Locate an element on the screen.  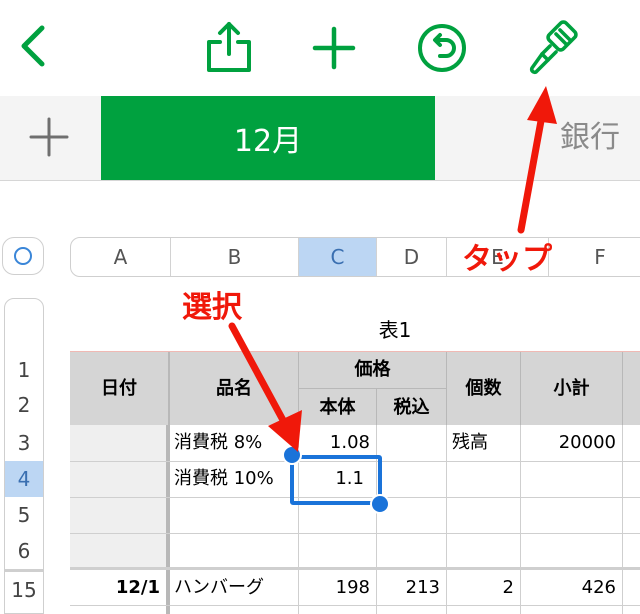
plus-icon is located at coordinates (49, 137).